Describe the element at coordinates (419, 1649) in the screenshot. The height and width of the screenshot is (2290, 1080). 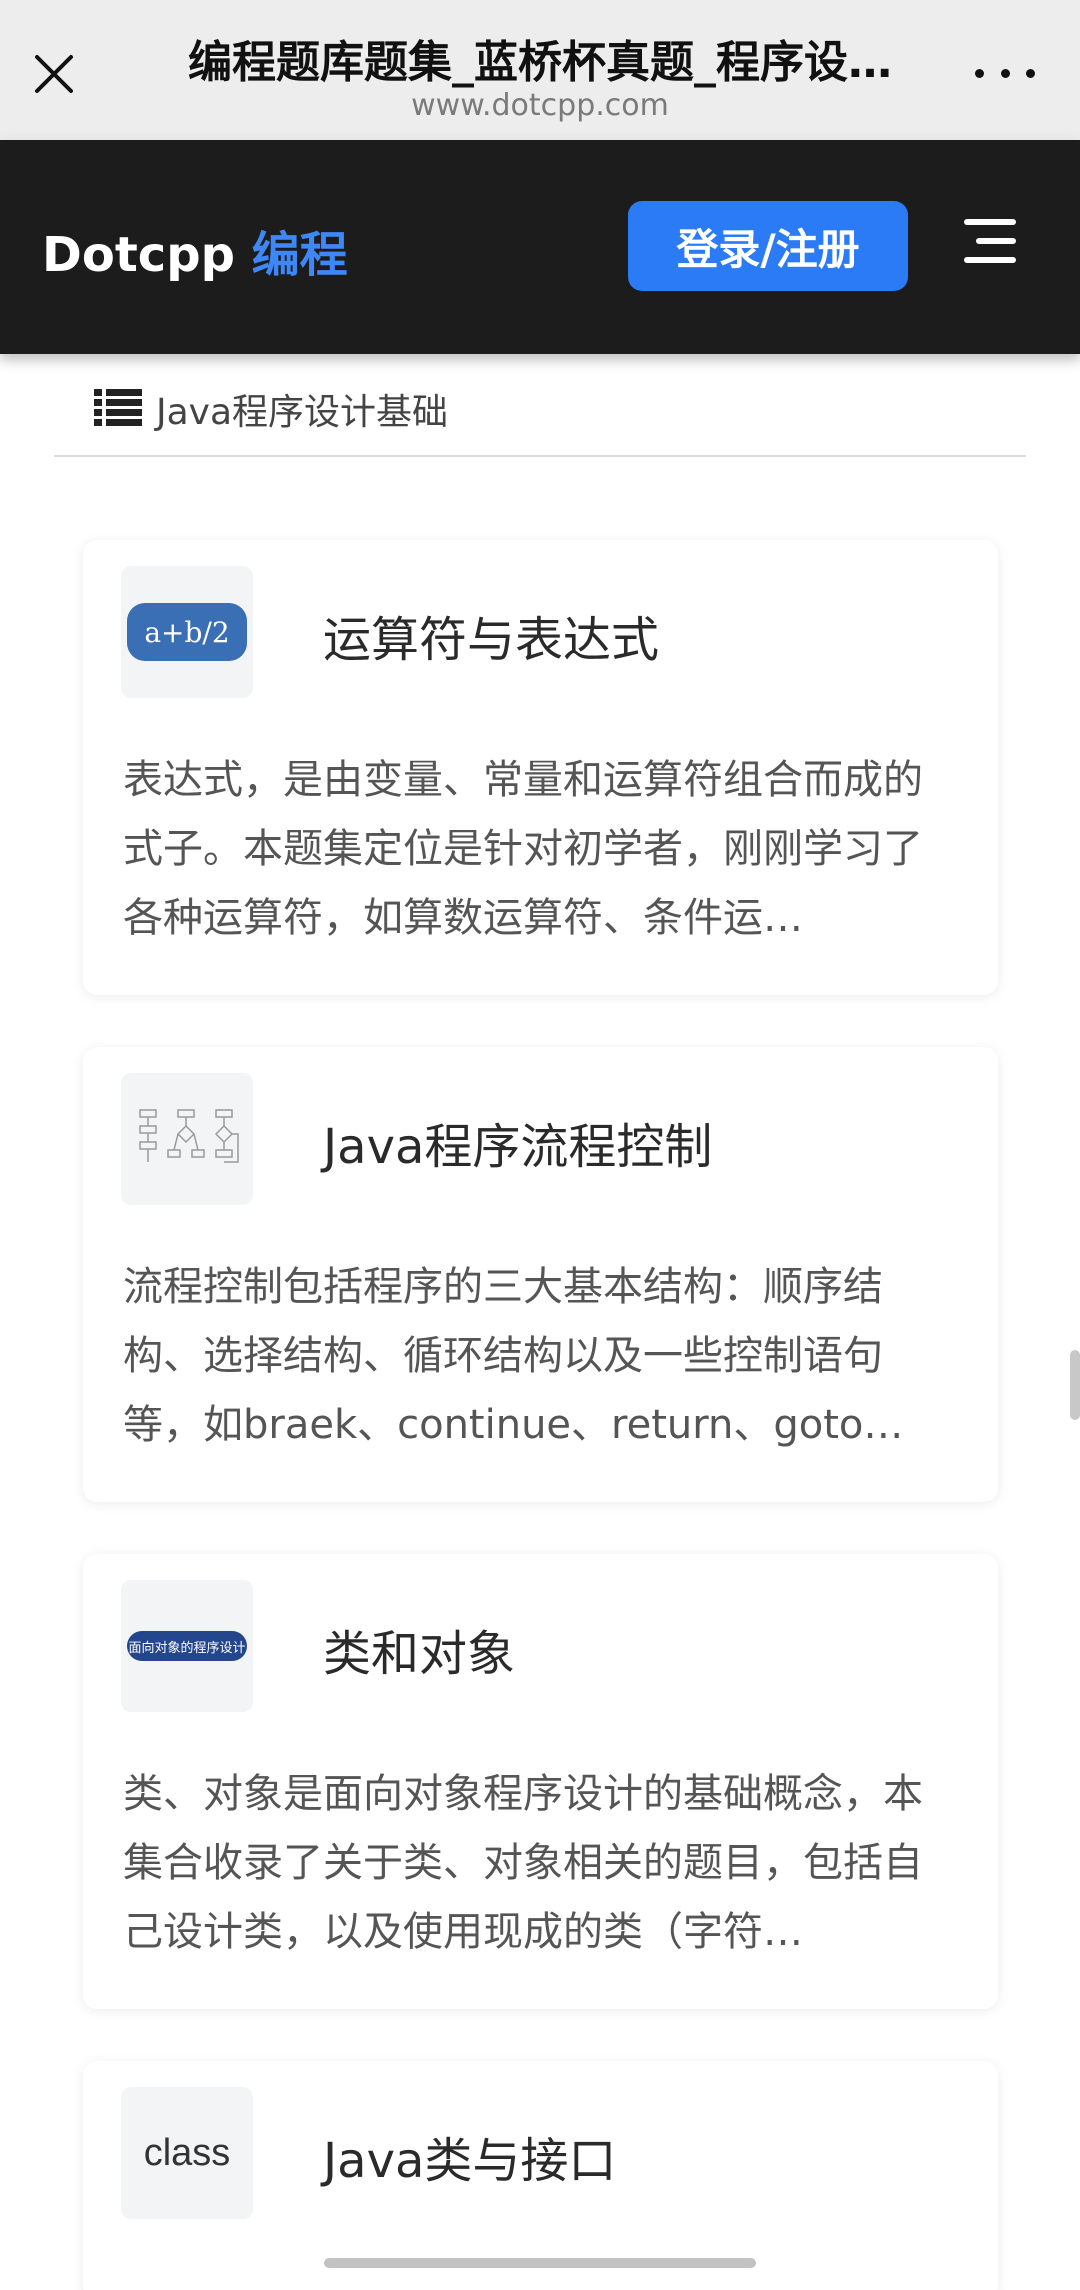
I see `card-title: 类和对象` at that location.